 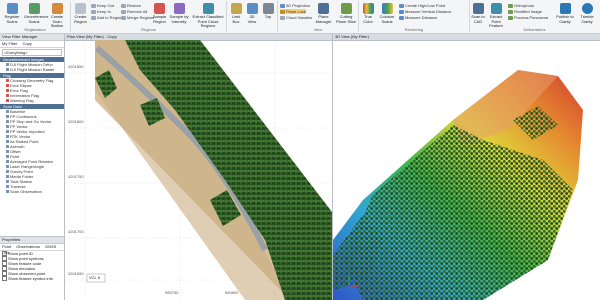 I want to click on limit-box-button: Limit Box, so click(x=236, y=13).